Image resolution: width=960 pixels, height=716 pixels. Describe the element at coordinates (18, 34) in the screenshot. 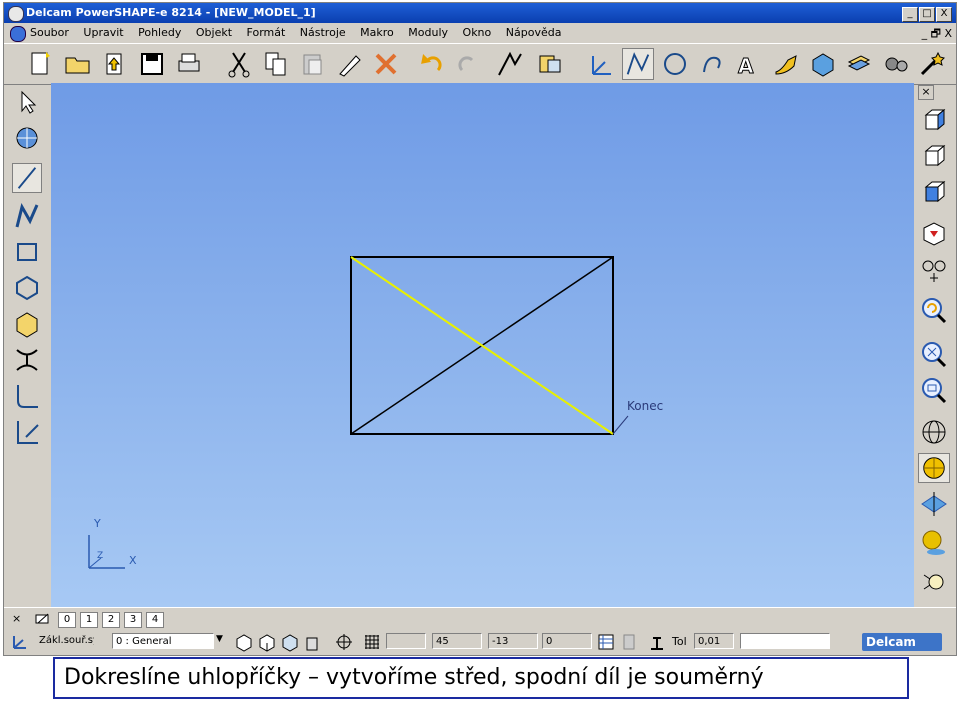

I see `document-icon` at that location.